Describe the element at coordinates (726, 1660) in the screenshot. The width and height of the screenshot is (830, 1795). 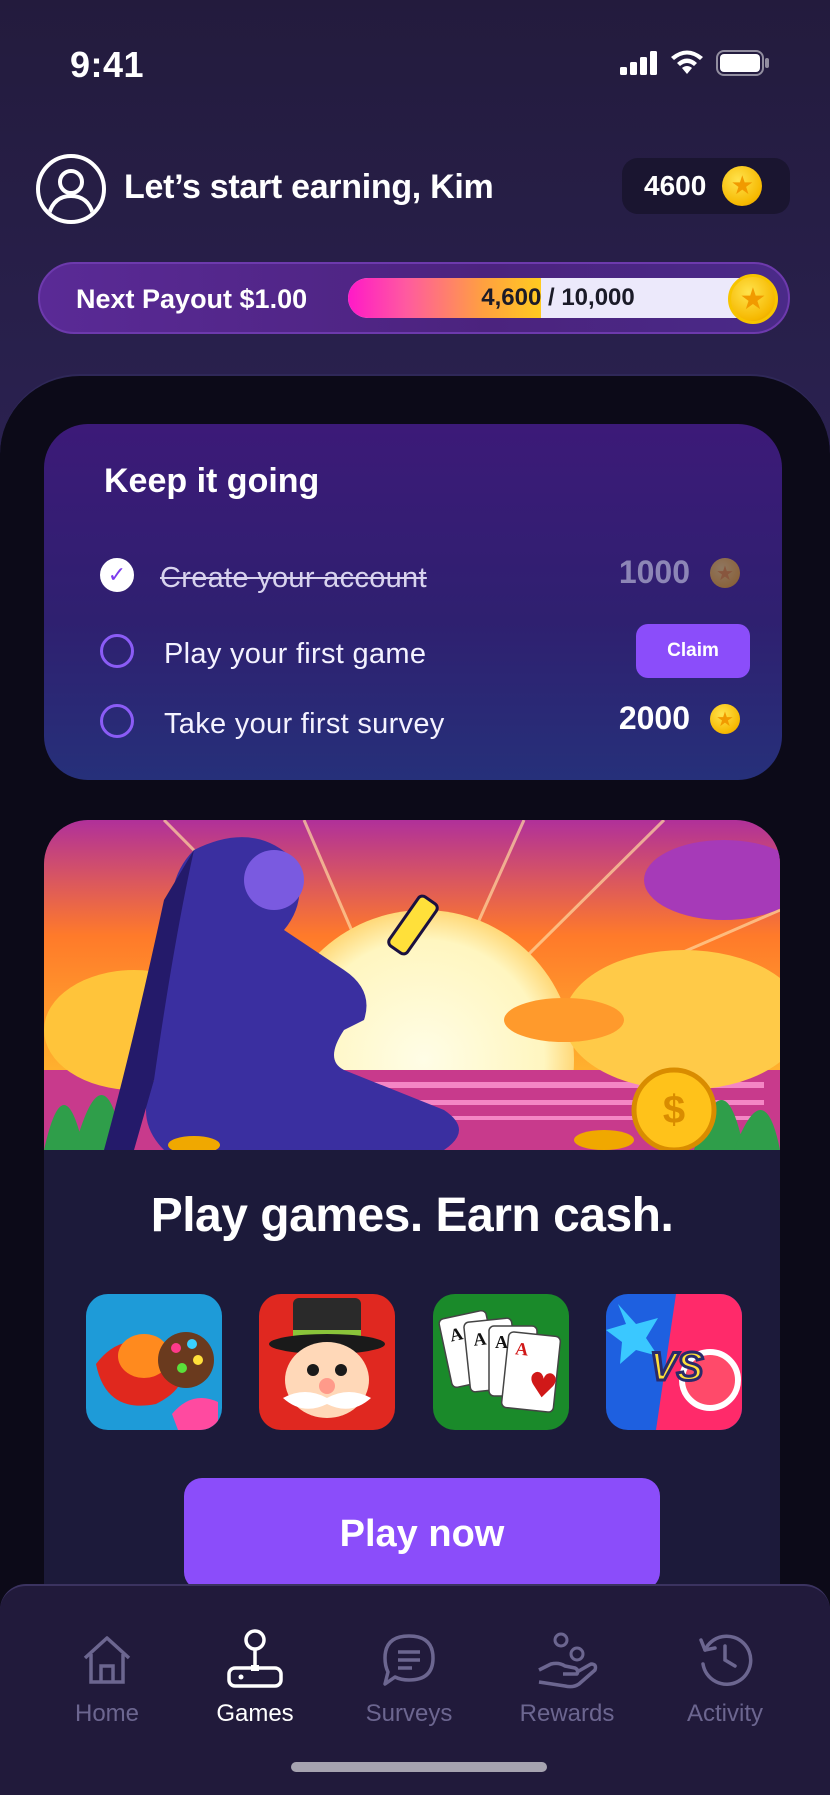
I see `history-icon` at that location.